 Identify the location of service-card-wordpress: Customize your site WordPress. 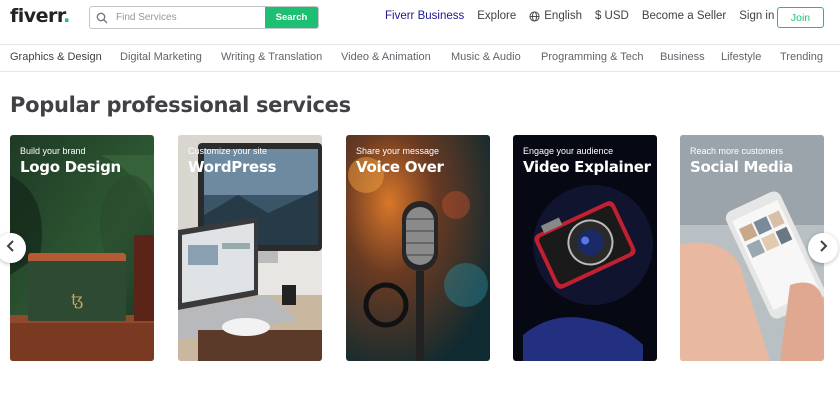
(250, 248).